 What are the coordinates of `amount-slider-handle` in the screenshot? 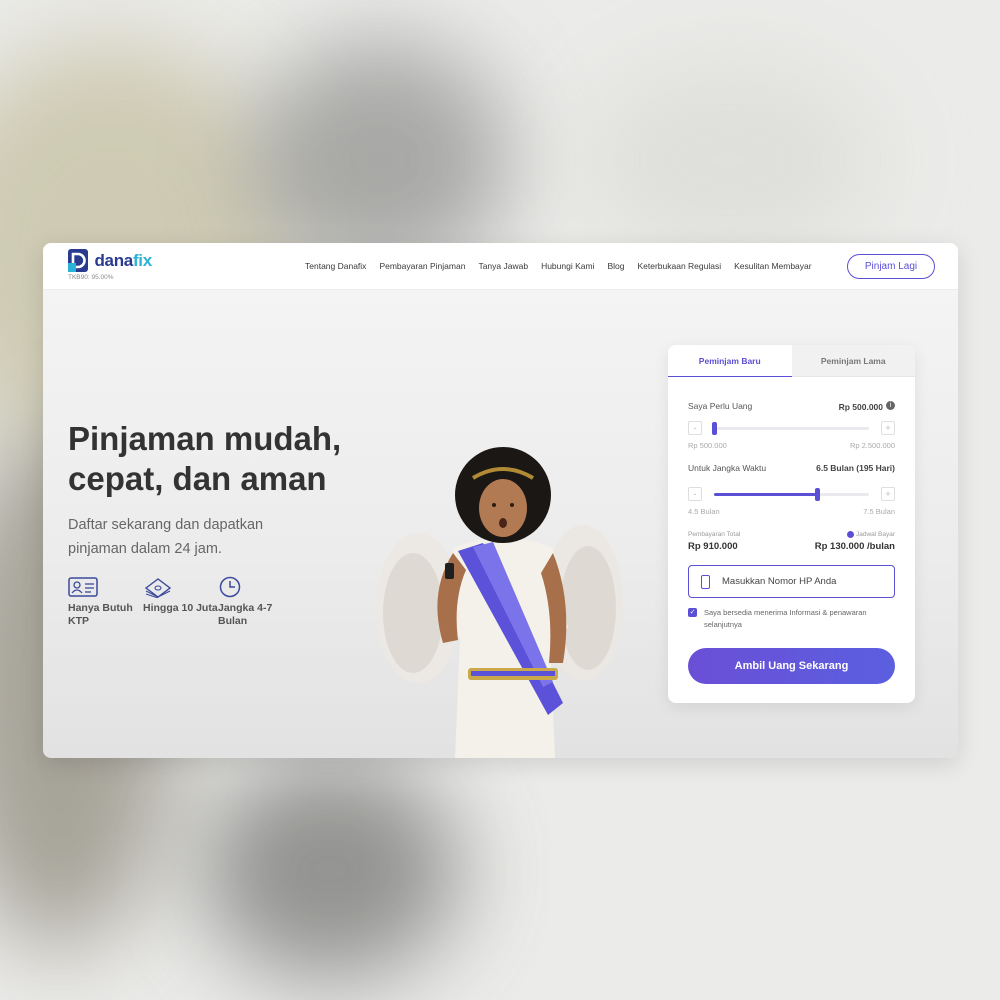 It's located at (714, 428).